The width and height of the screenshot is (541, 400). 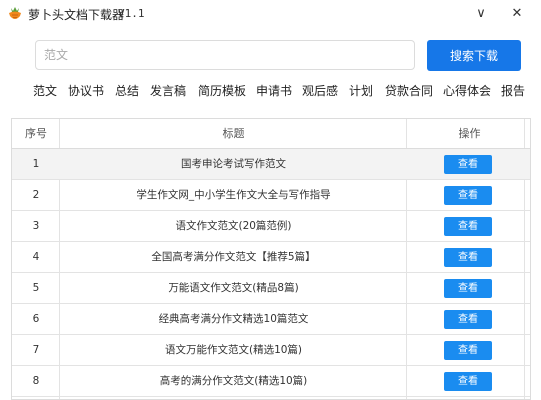 What do you see at coordinates (36, 226) in the screenshot?
I see `row-index: 3` at bounding box center [36, 226].